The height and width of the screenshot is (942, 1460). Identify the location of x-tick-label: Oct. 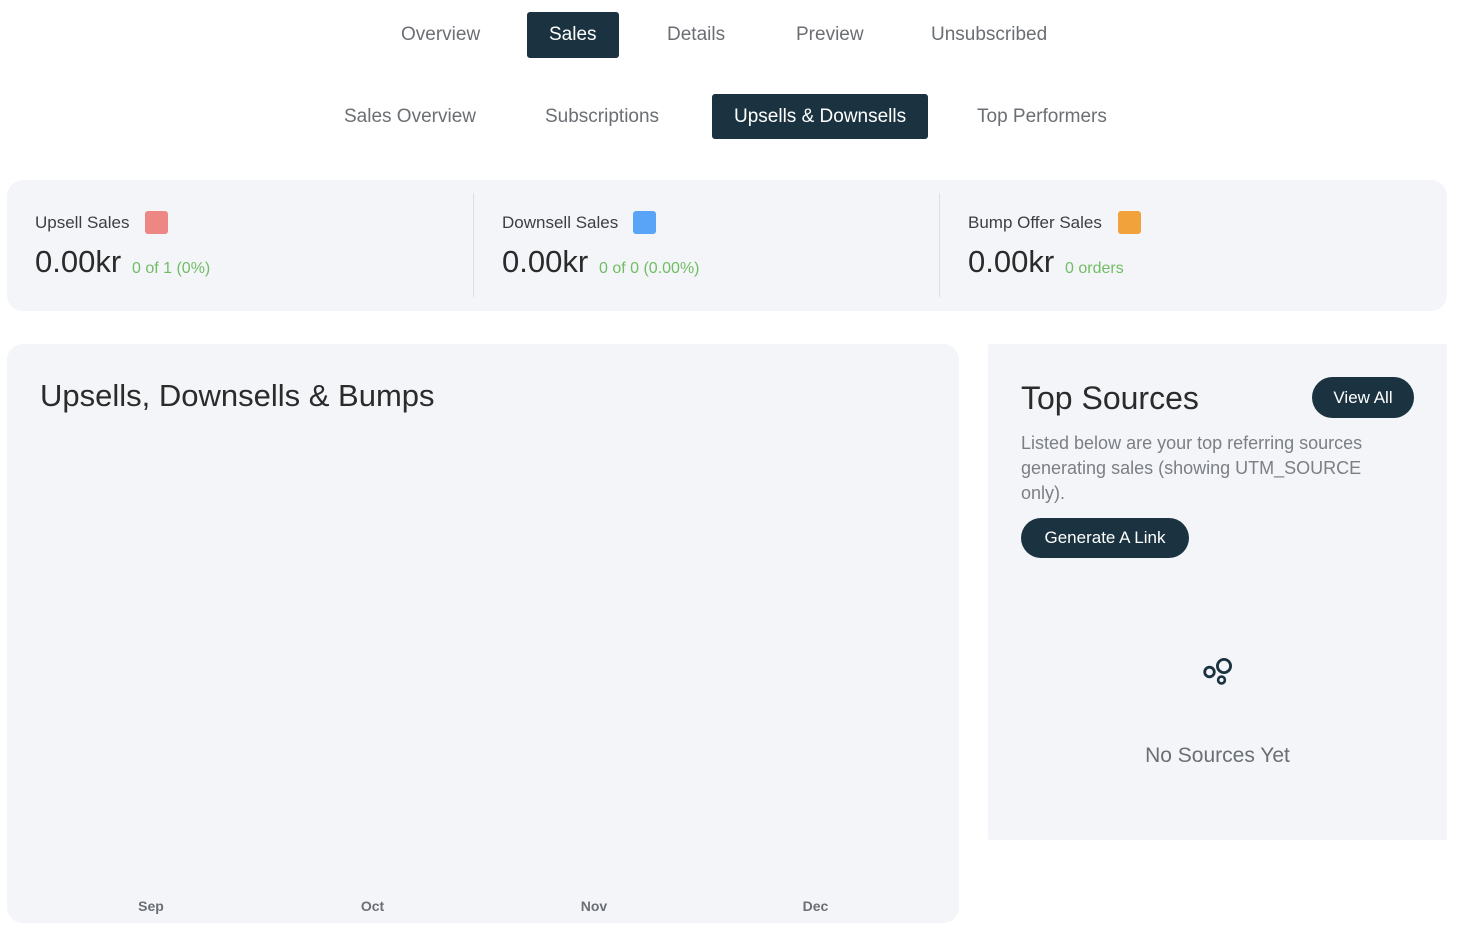
(373, 906).